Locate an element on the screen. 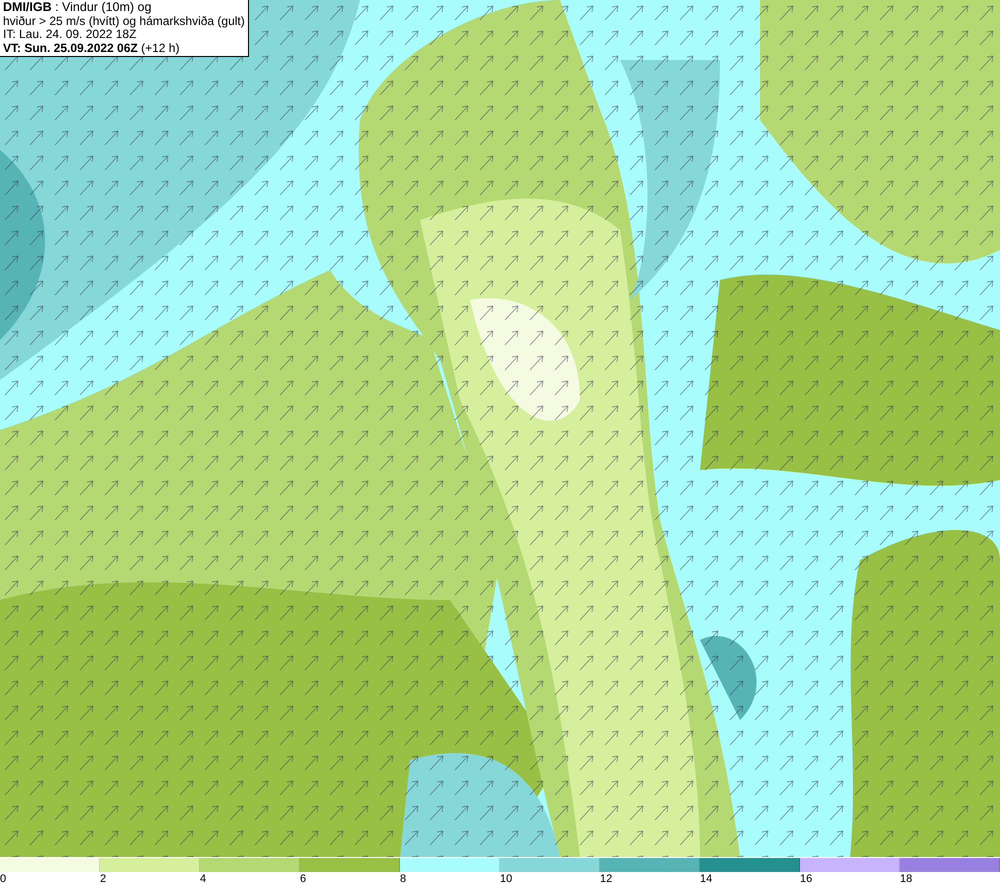  title-line: hviður > 25 m/s (hvítt) og hámarkshviða (gult) is located at coordinates (124, 21).